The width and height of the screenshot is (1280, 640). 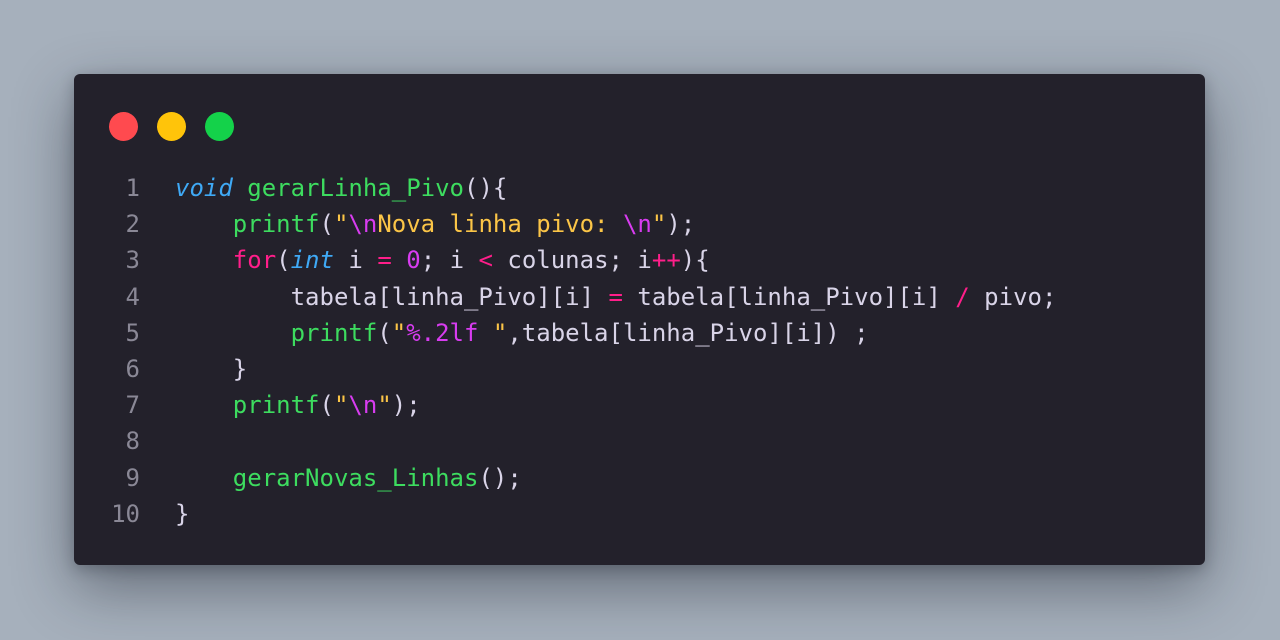 What do you see at coordinates (132, 188) in the screenshot?
I see `line-number: 1` at bounding box center [132, 188].